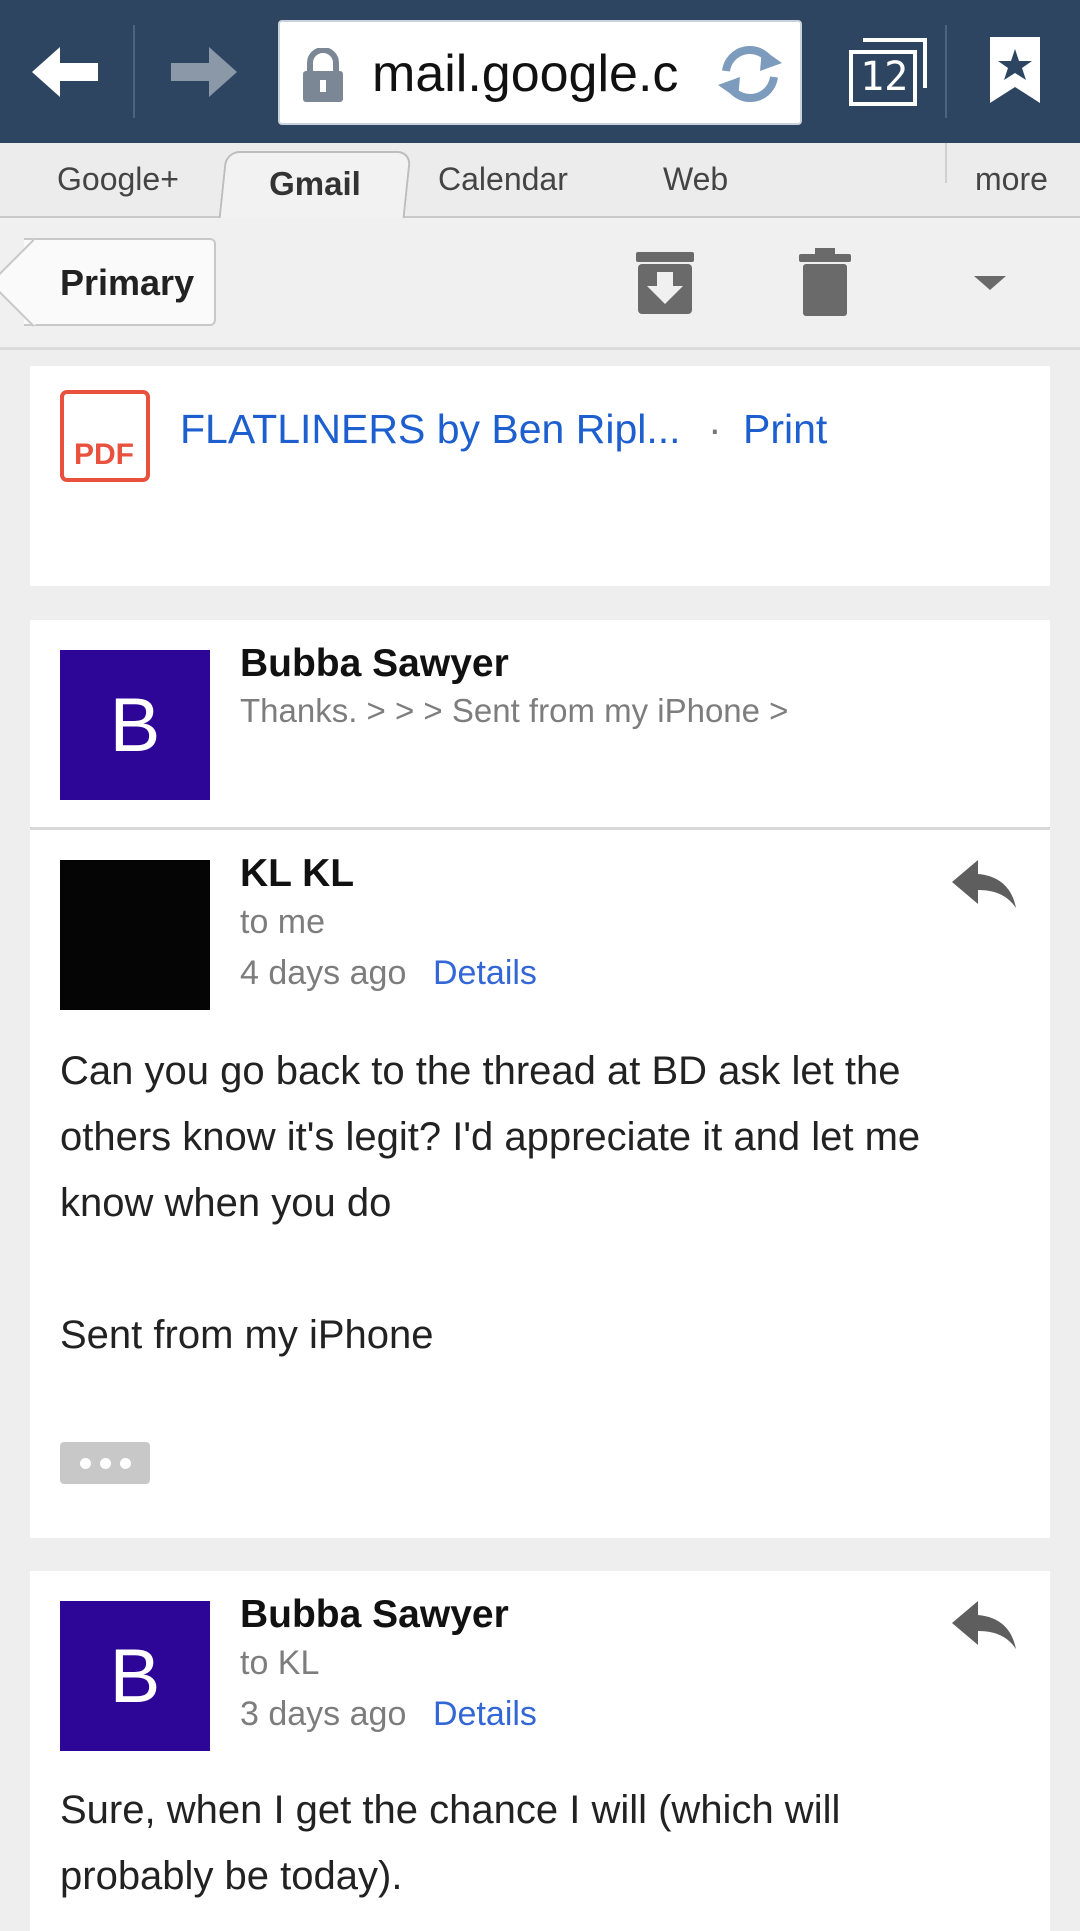 This screenshot has width=1080, height=1931. I want to click on body-line: probably be today)., so click(231, 1876).